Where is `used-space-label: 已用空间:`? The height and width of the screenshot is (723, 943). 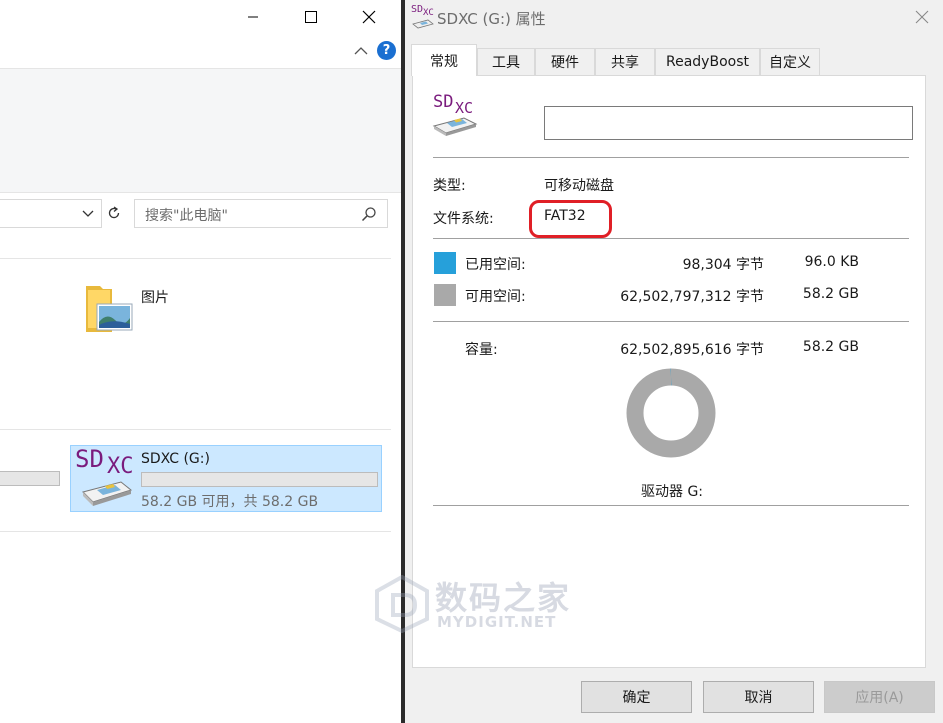
used-space-label: 已用空间: is located at coordinates (495, 265).